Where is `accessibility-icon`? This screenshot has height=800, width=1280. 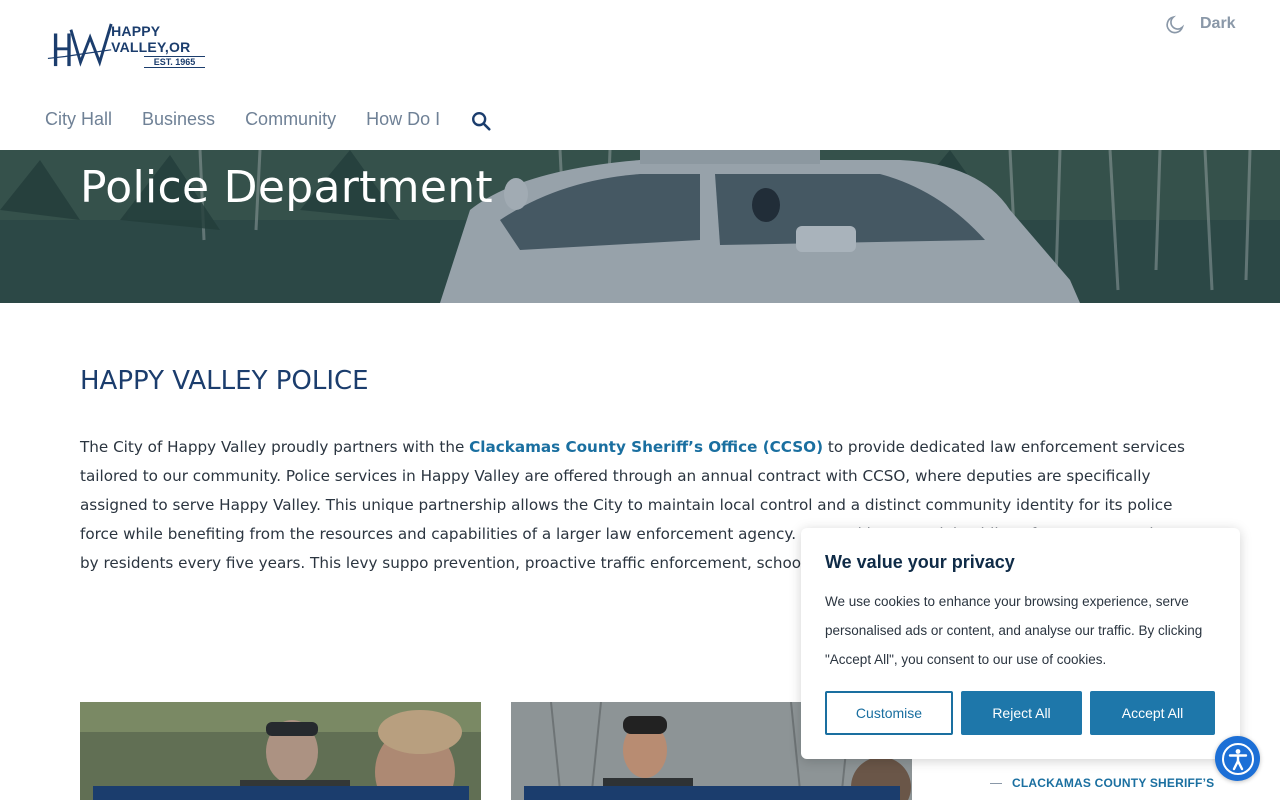
accessibility-icon is located at coordinates (1237, 758).